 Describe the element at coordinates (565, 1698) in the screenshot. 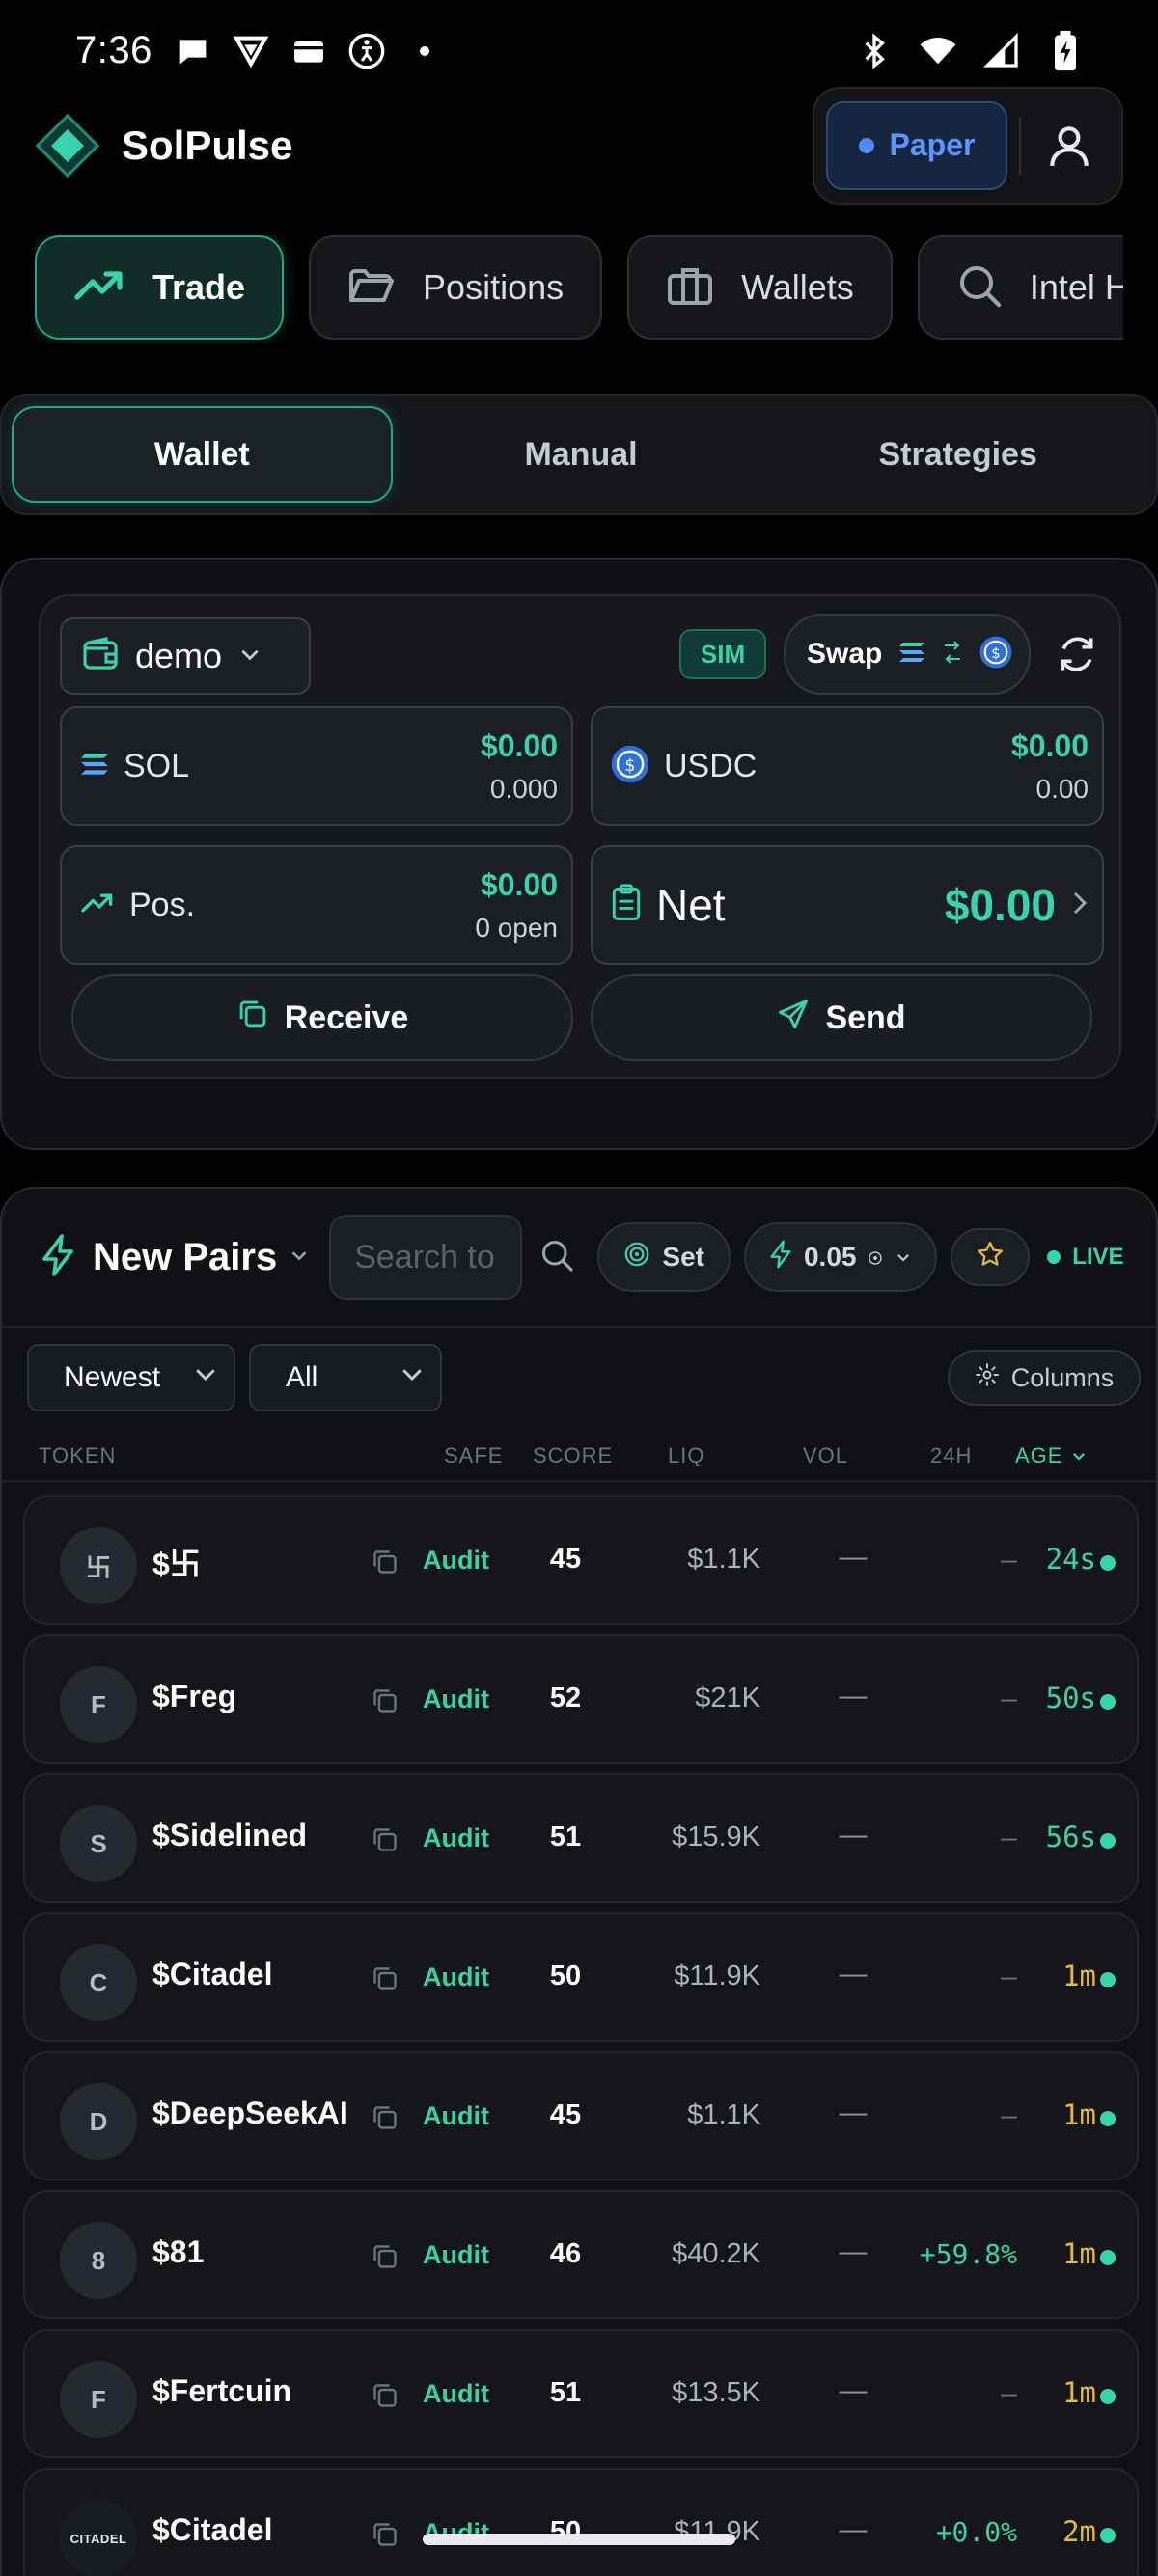

I see `token-score: 52` at that location.